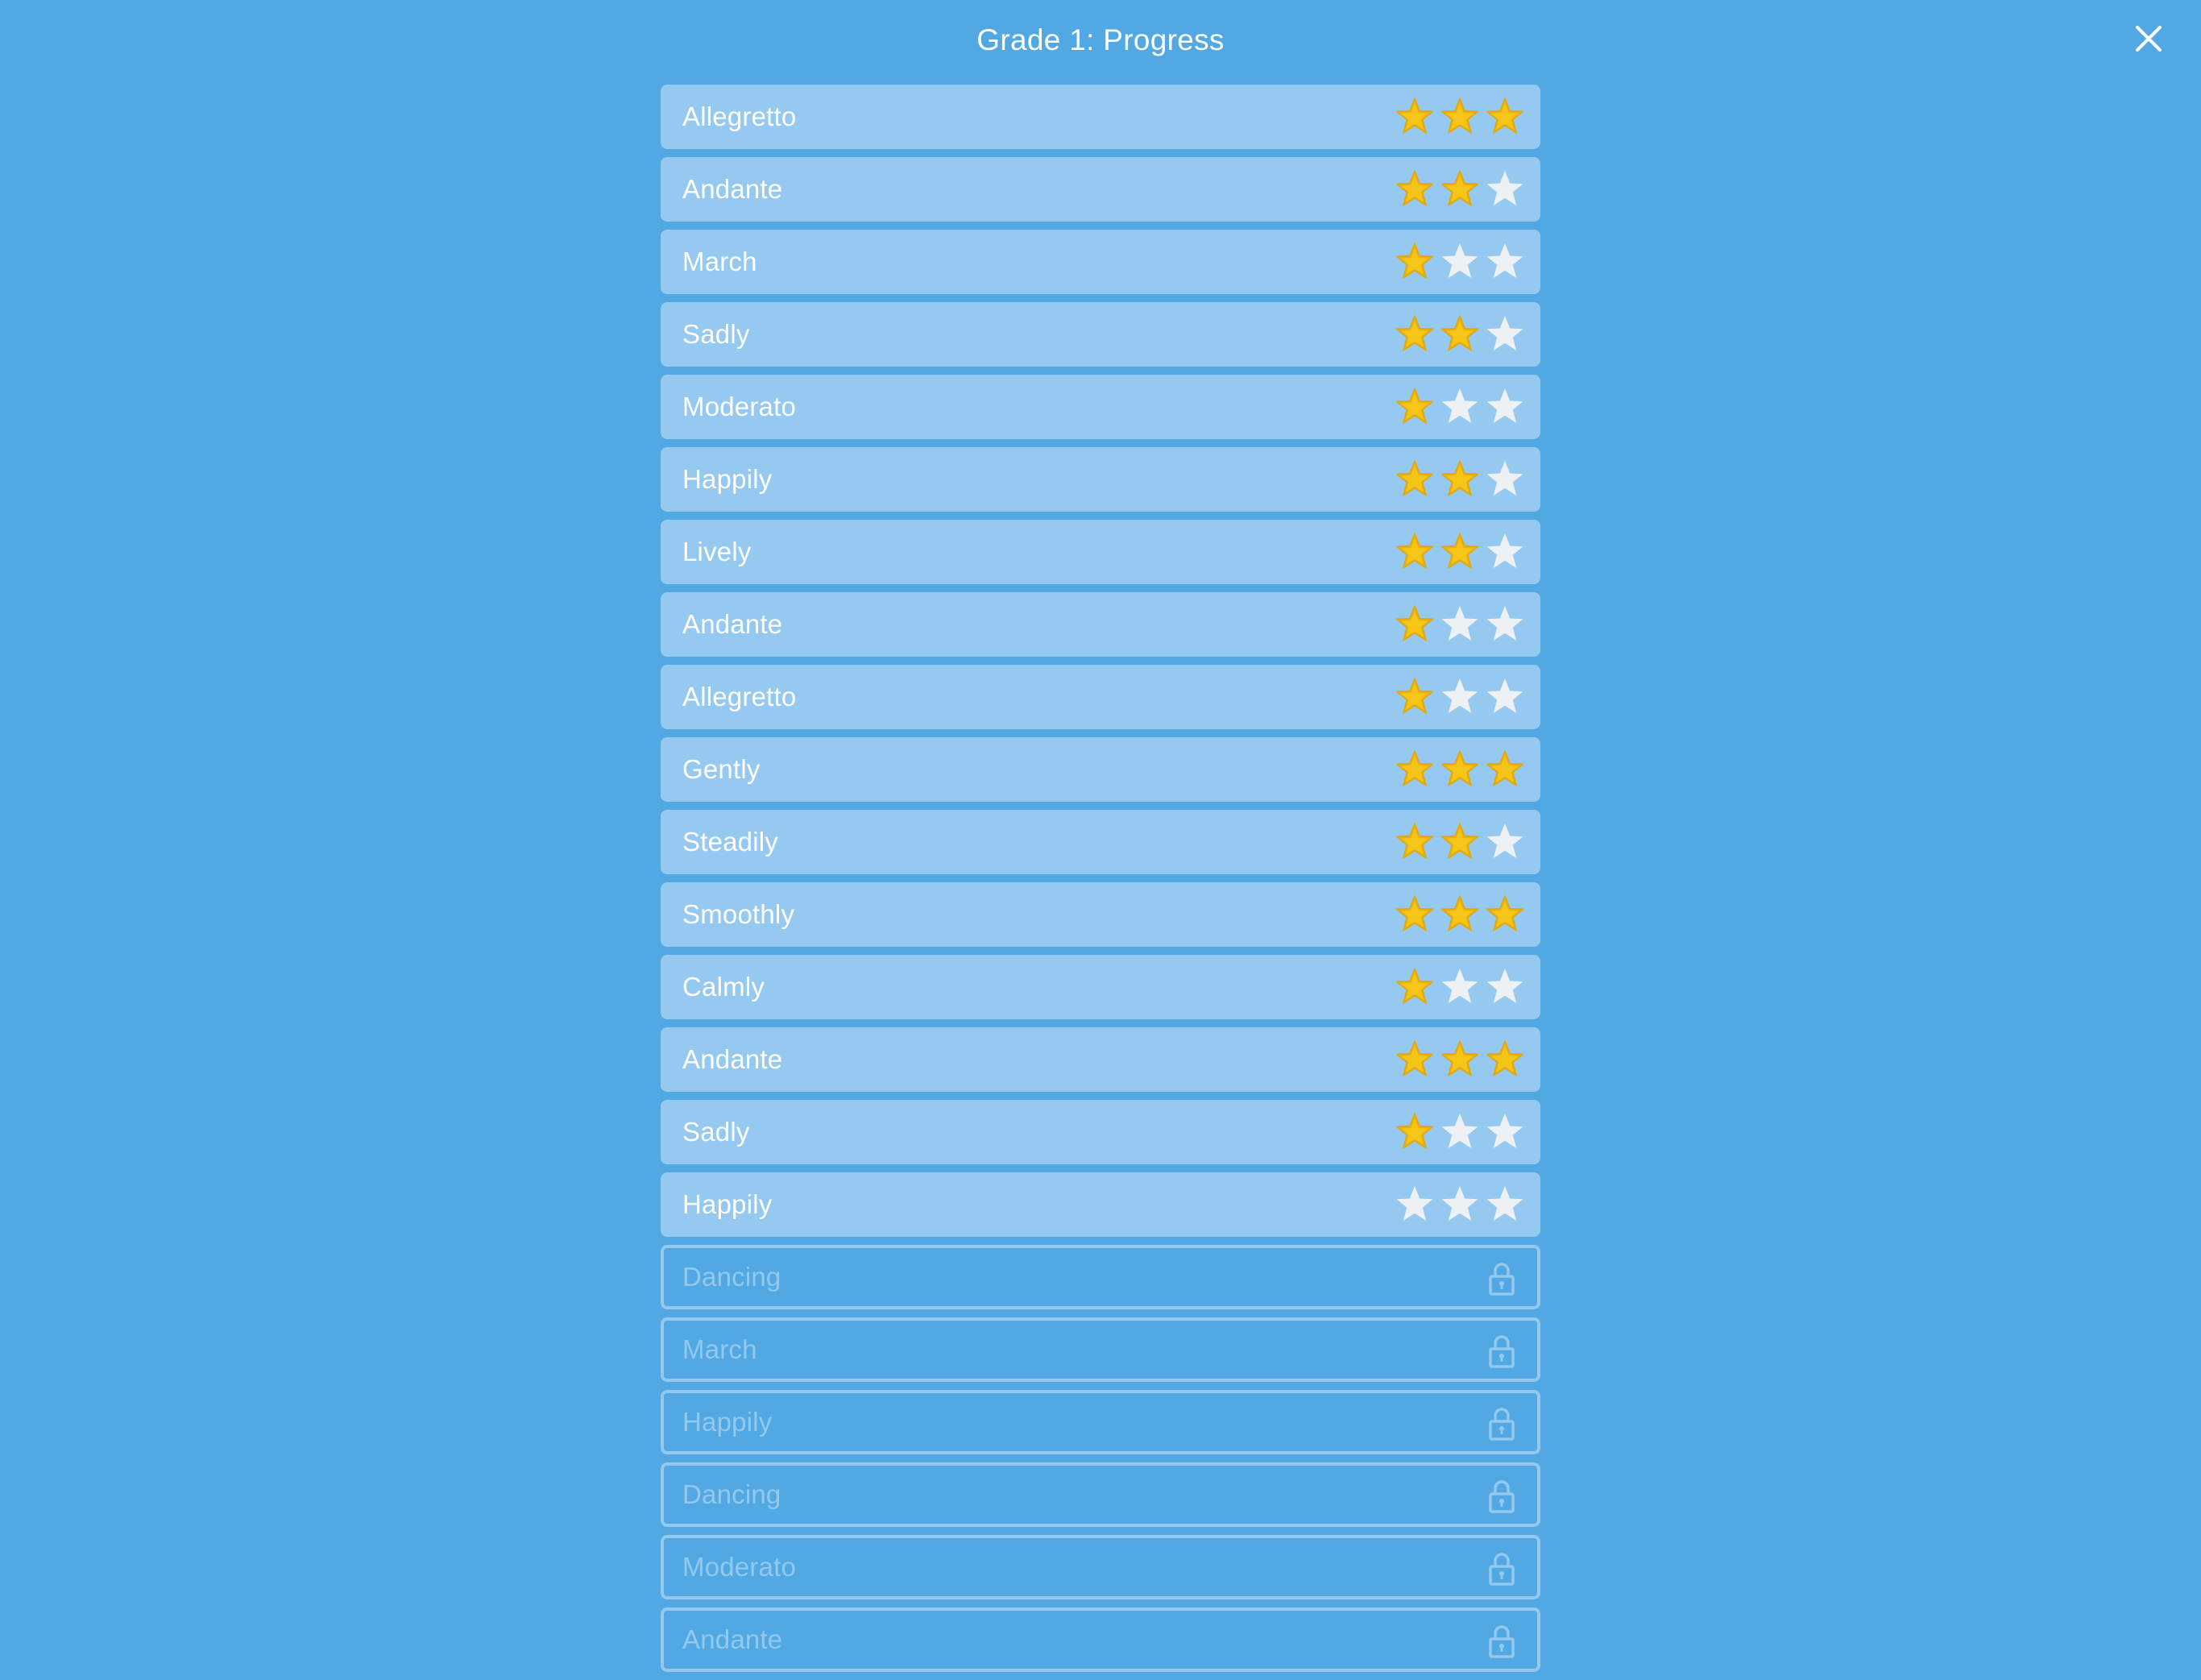  I want to click on locked-piece-row: Happily, so click(1100, 1422).